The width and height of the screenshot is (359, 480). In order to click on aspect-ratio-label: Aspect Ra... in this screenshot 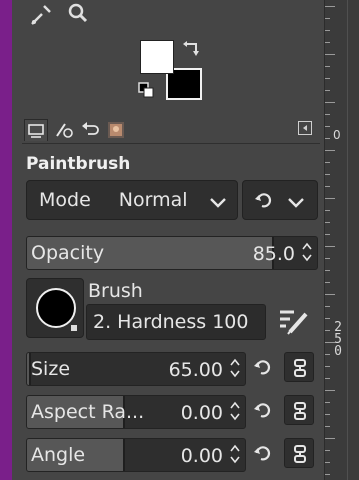, I will do `click(88, 412)`.